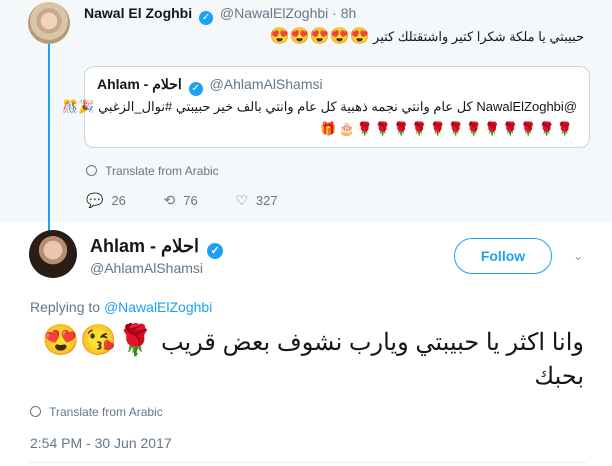  Describe the element at coordinates (478, 36) in the screenshot. I see `tweet-text-body: حبيبتي يا ملكة شكرا كتير واشتقتلك كتير` at that location.